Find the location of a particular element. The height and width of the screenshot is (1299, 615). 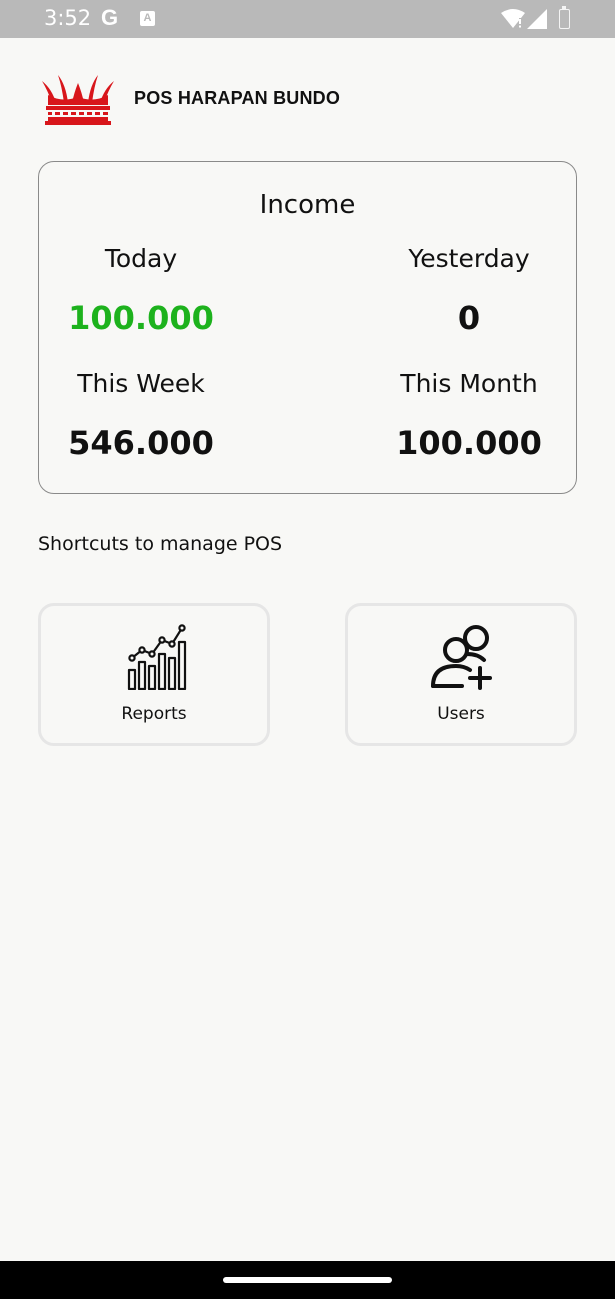

system-nav-bar is located at coordinates (307, 1280).